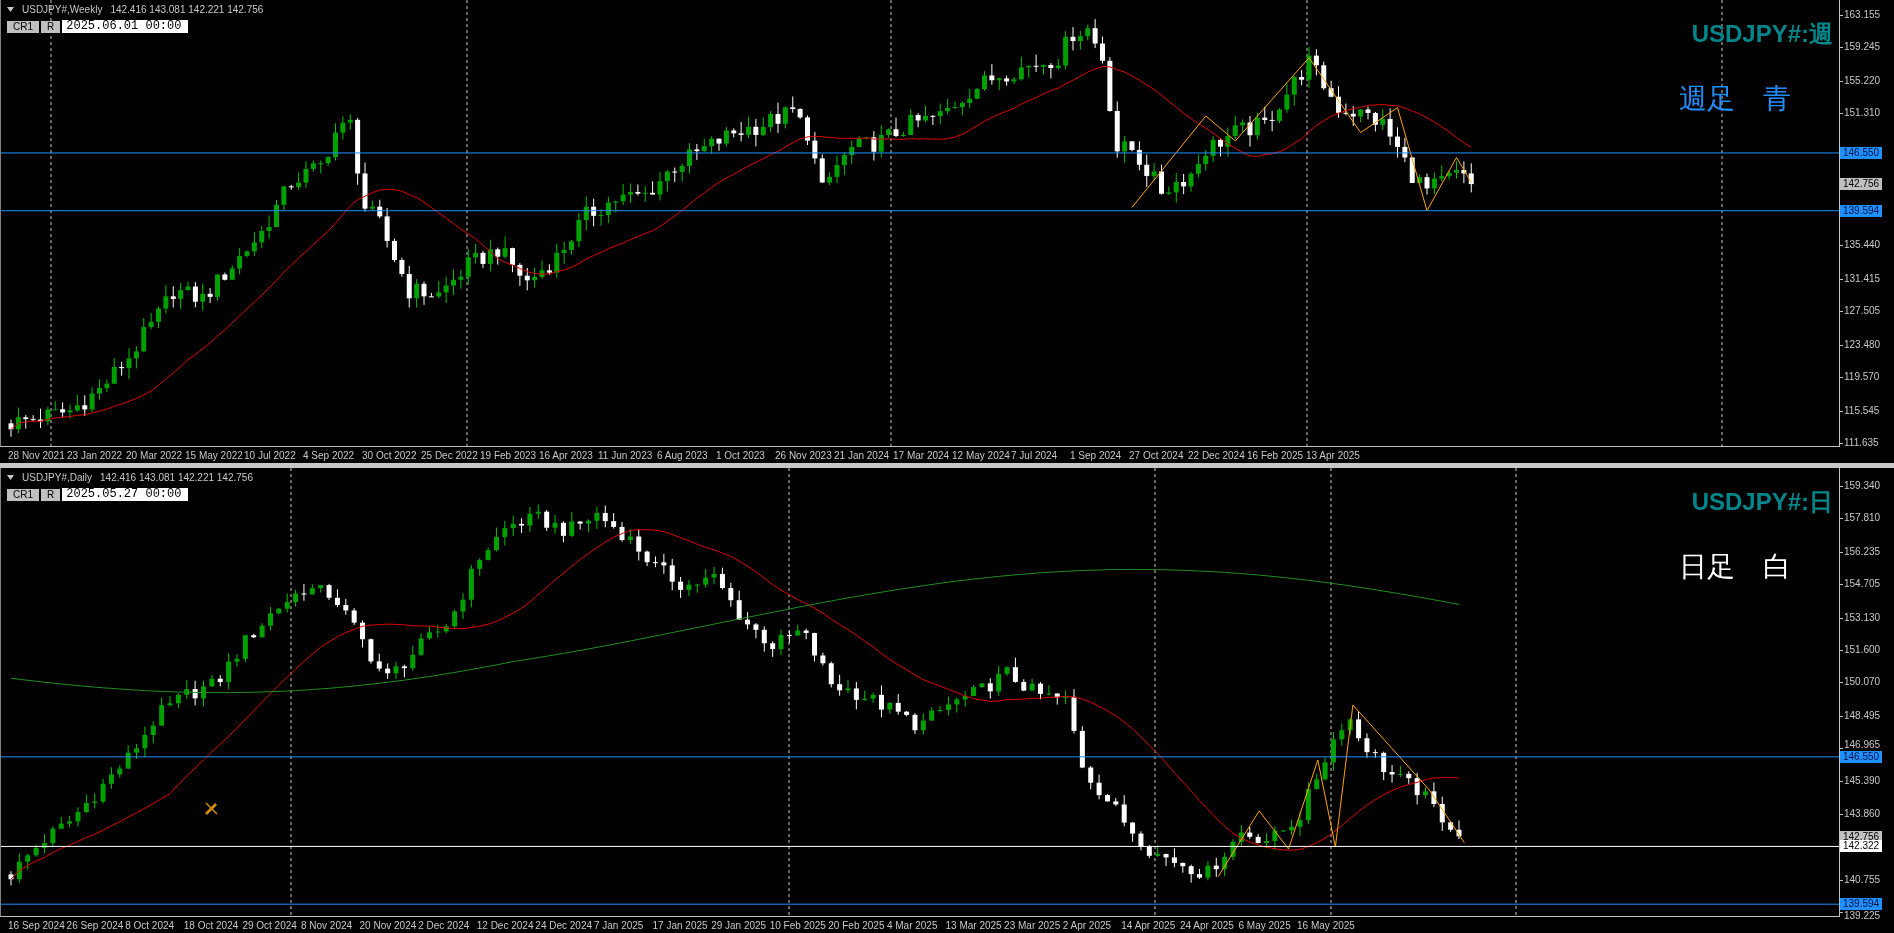 Image resolution: width=1894 pixels, height=933 pixels. What do you see at coordinates (1149, 925) in the screenshot?
I see `date-axis-label: 14 Apr 2025` at bounding box center [1149, 925].